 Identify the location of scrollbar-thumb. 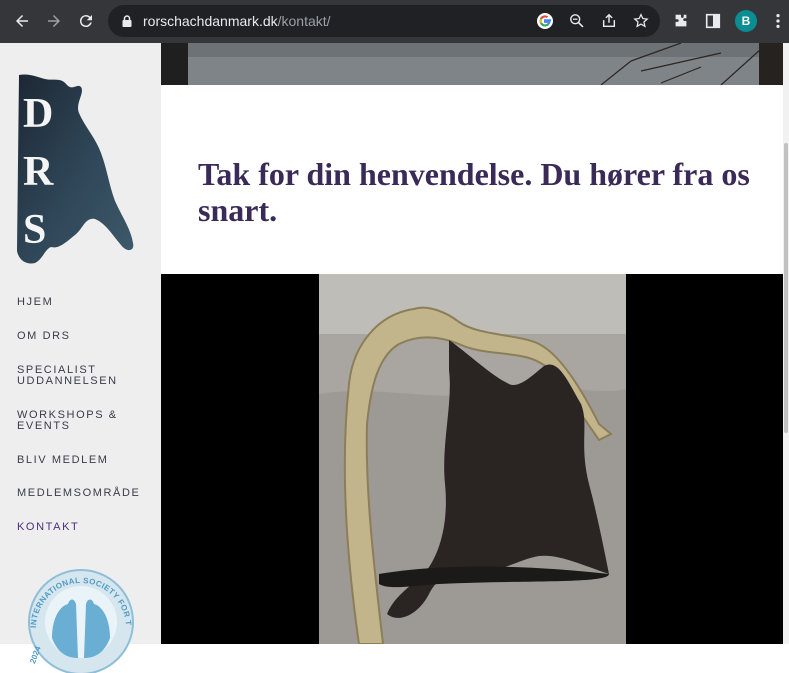
(786, 288).